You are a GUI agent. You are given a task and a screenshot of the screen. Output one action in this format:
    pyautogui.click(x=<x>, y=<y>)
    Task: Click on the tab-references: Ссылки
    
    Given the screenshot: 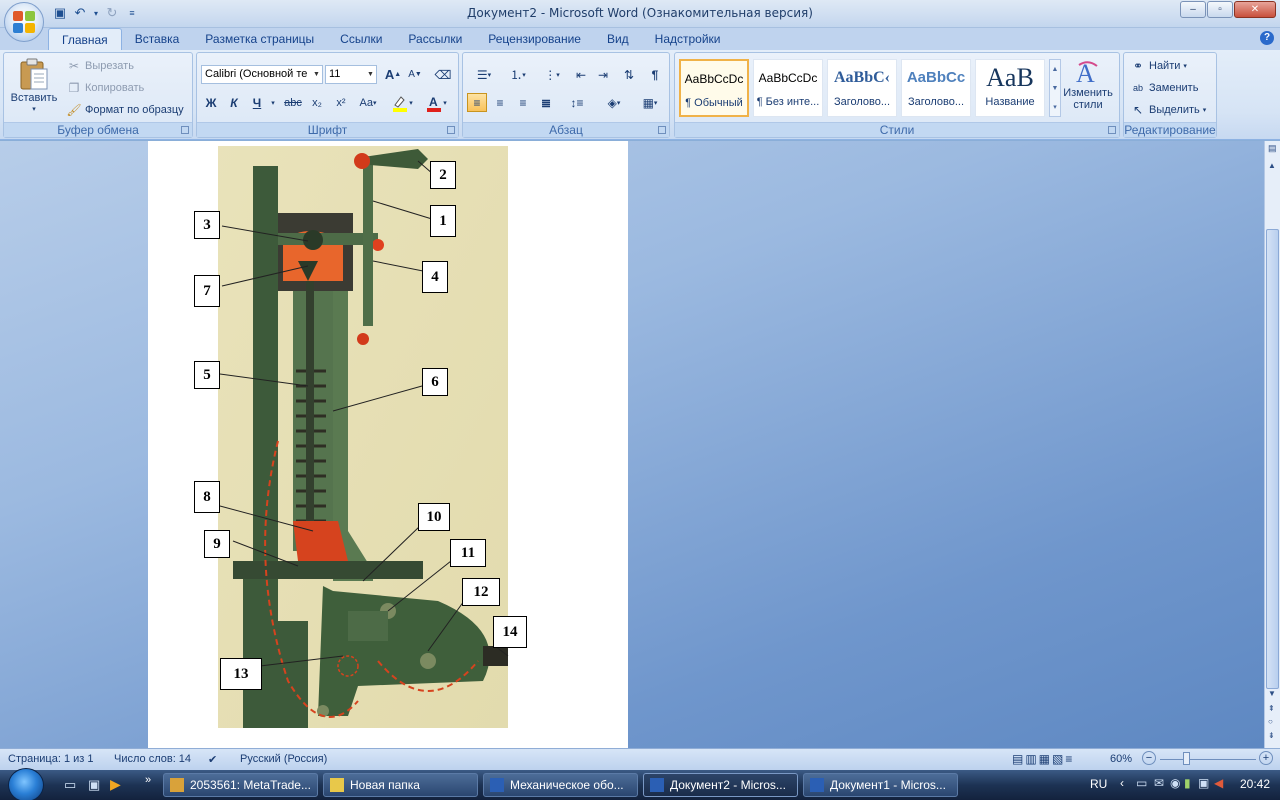 What is the action you would take?
    pyautogui.click(x=361, y=39)
    